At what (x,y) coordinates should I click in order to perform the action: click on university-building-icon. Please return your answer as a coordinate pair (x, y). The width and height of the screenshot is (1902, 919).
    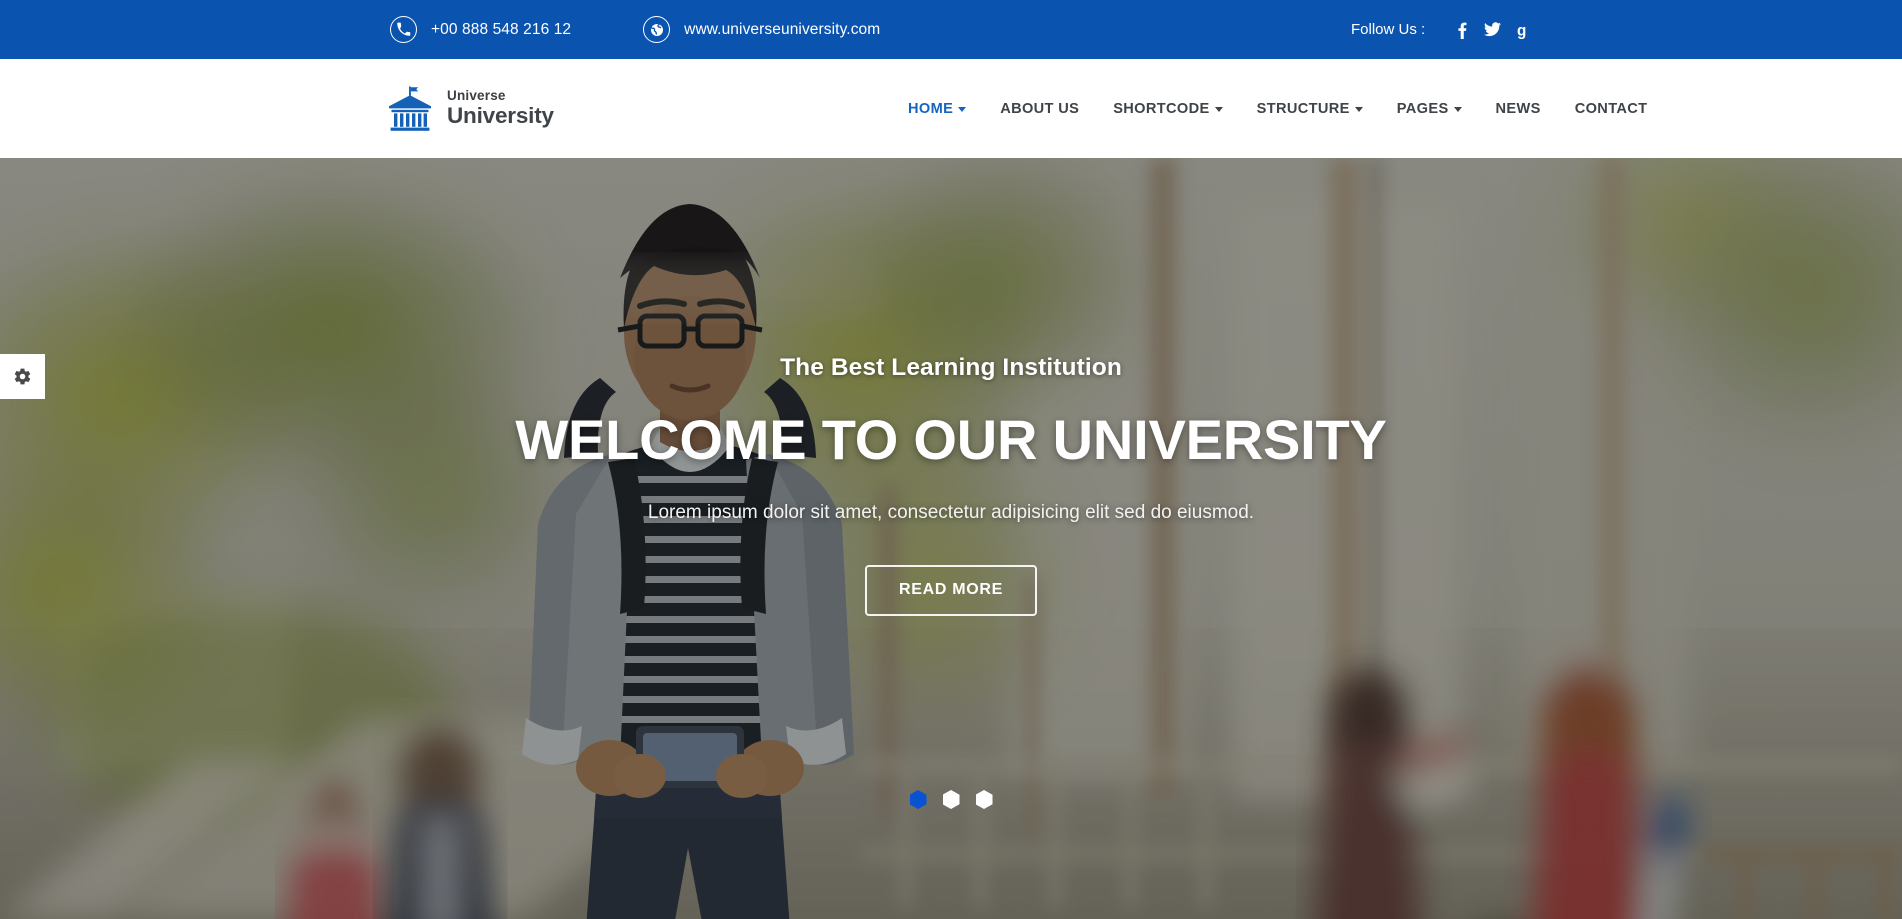
    Looking at the image, I should click on (410, 109).